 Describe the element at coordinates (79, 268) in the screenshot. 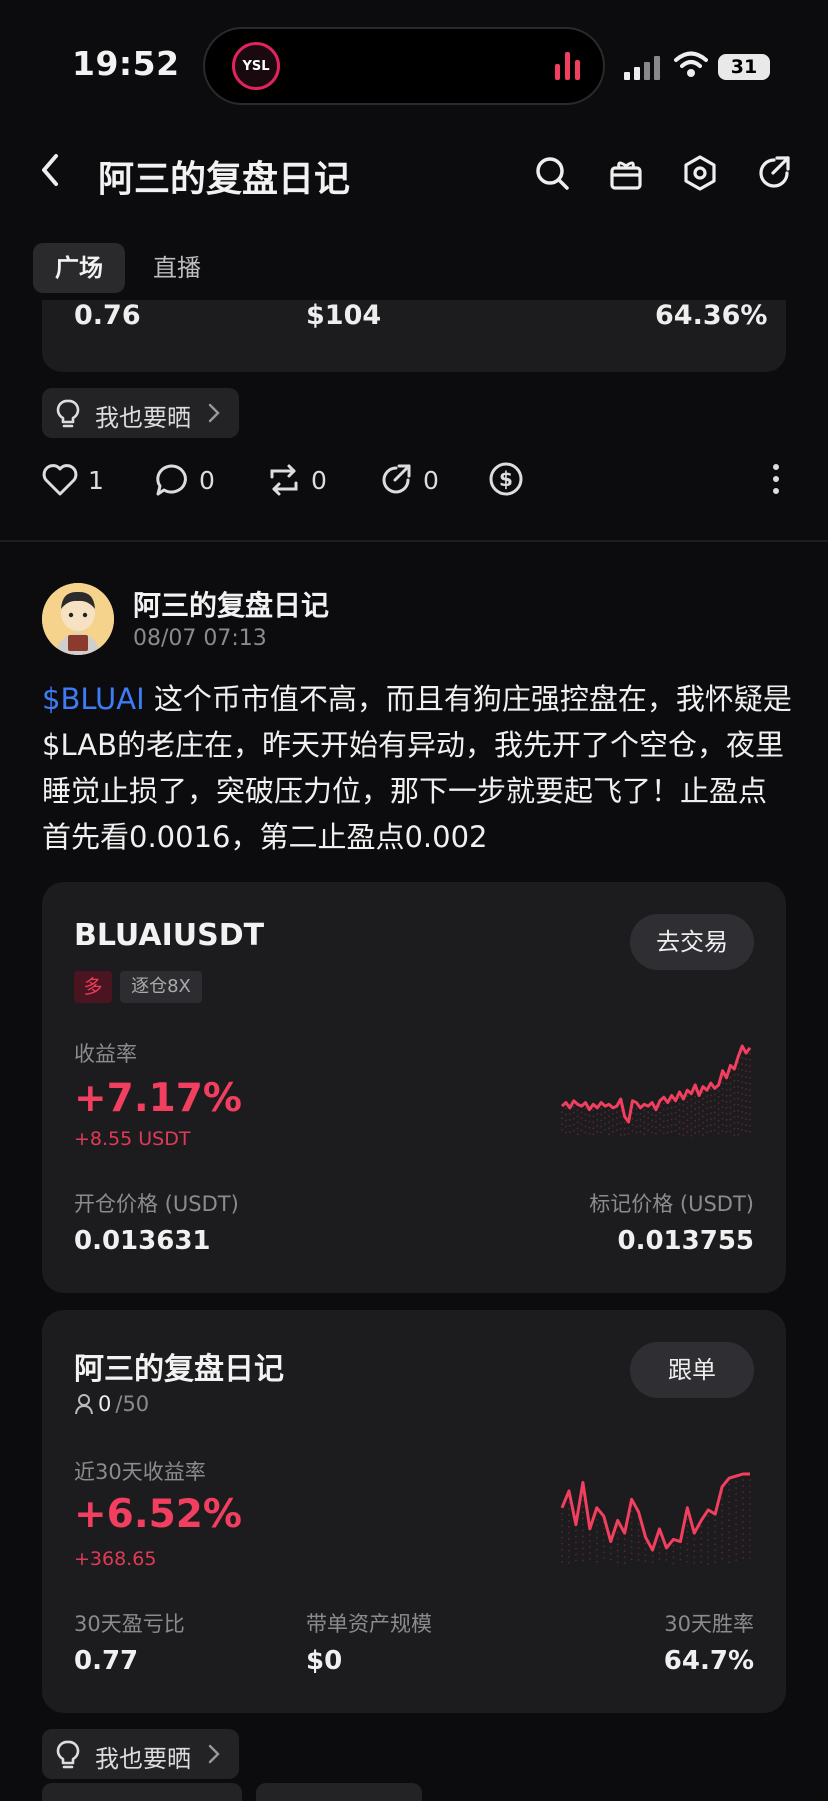

I see `tab-plaza: 广场` at that location.